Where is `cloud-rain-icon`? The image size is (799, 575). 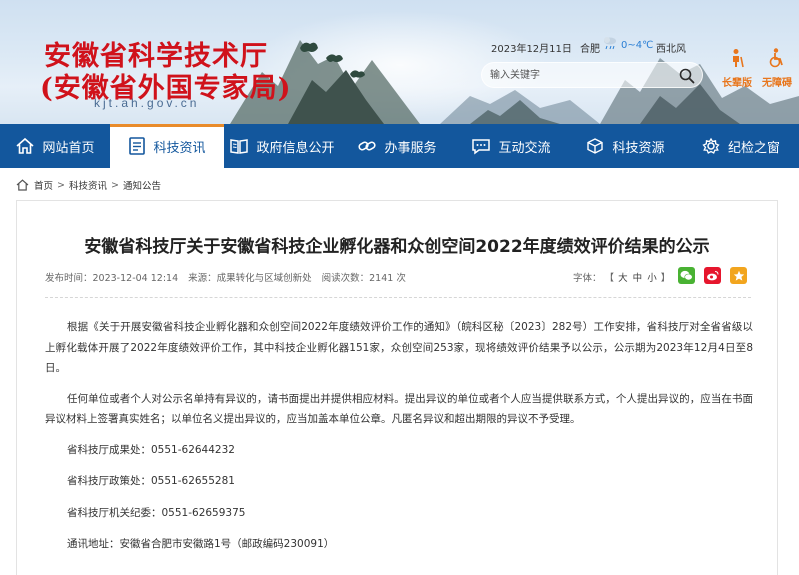 cloud-rain-icon is located at coordinates (610, 43).